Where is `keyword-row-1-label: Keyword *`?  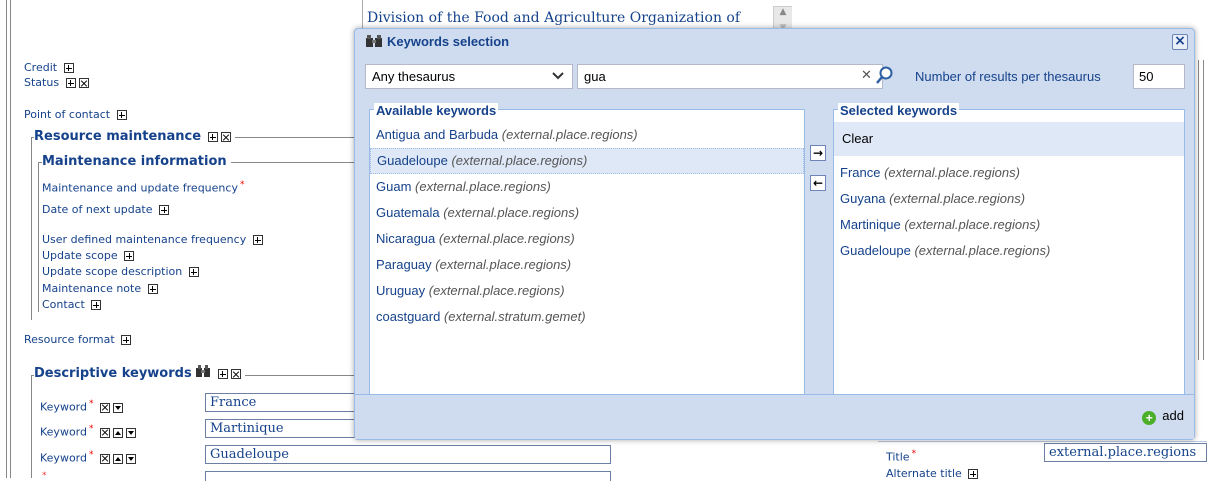 keyword-row-1-label: Keyword * is located at coordinates (81, 406).